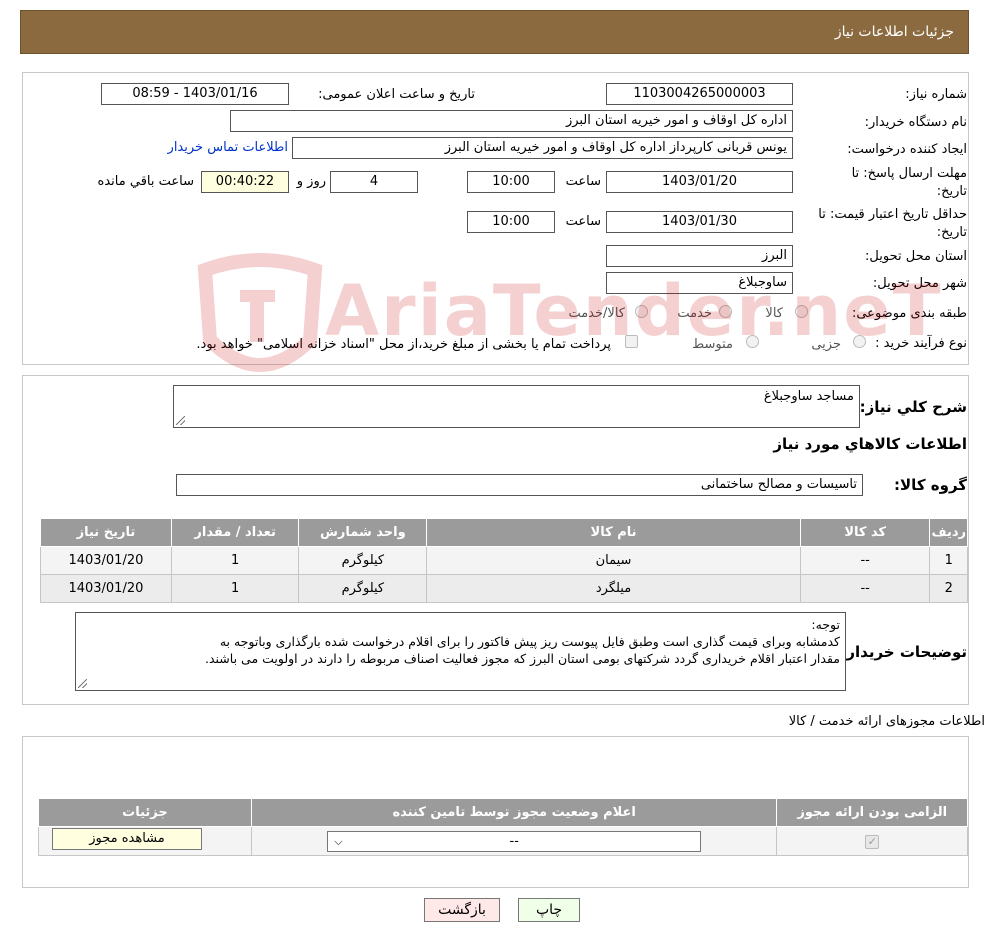  What do you see at coordinates (948, 560) in the screenshot?
I see `cell-row: 1` at bounding box center [948, 560].